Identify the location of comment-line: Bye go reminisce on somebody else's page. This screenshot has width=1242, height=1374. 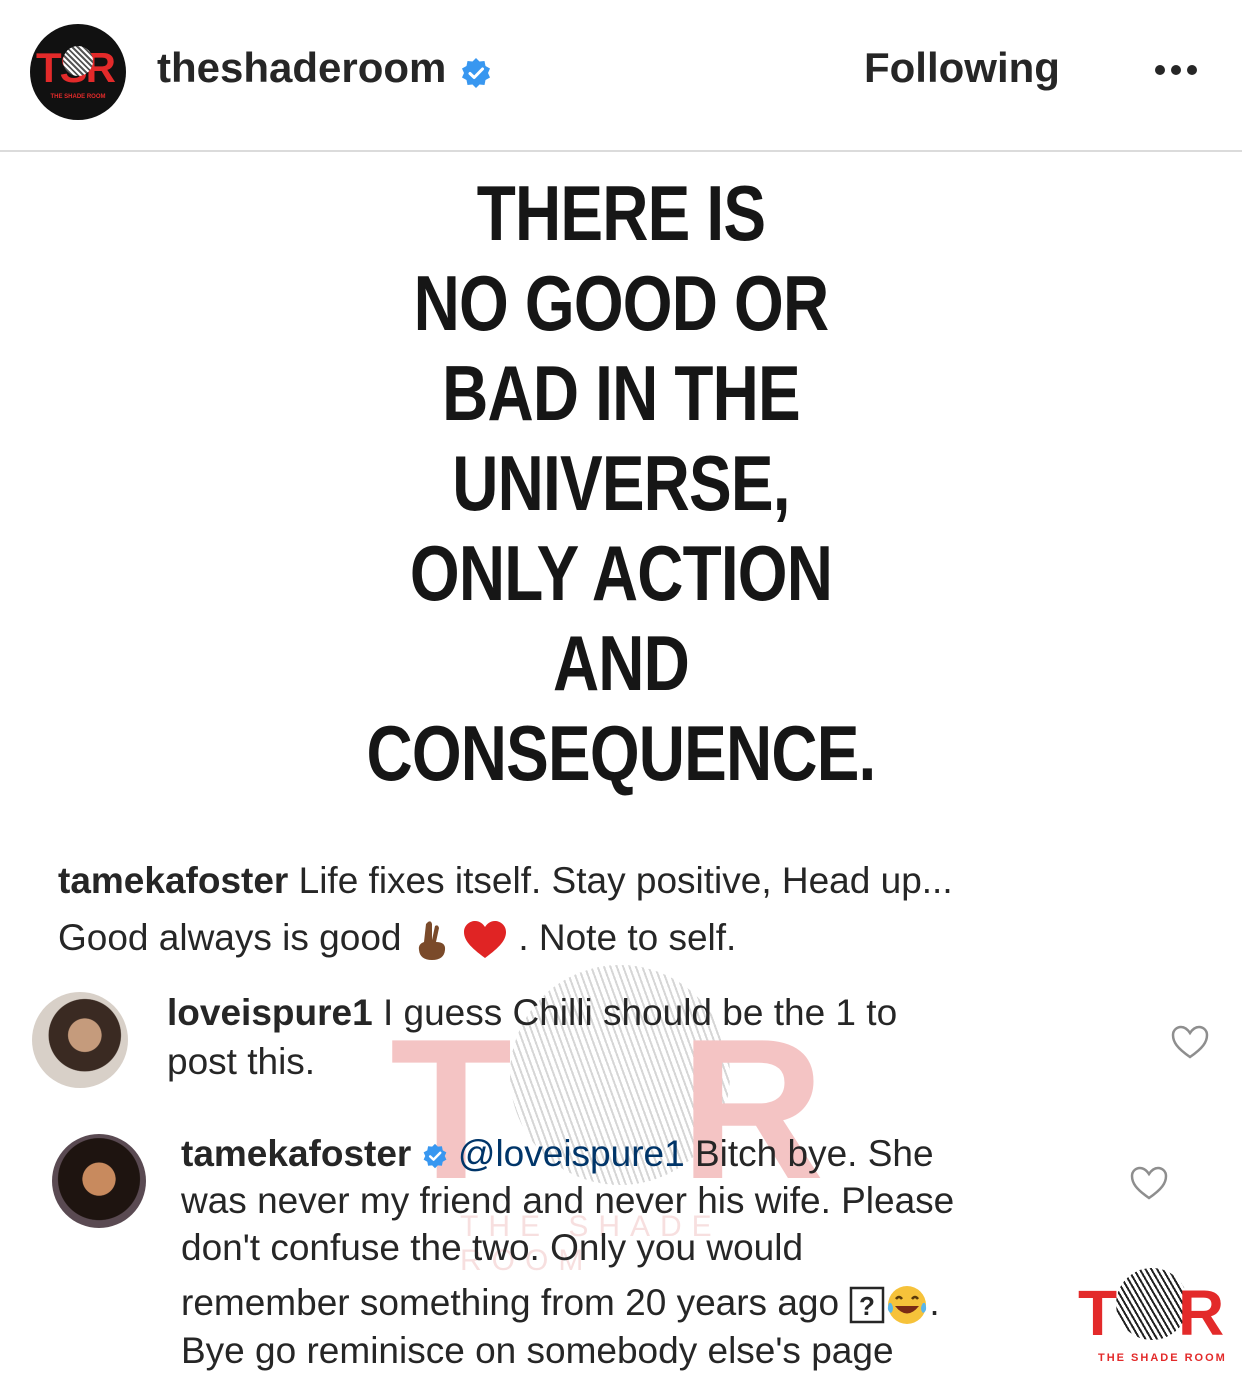
(537, 1351).